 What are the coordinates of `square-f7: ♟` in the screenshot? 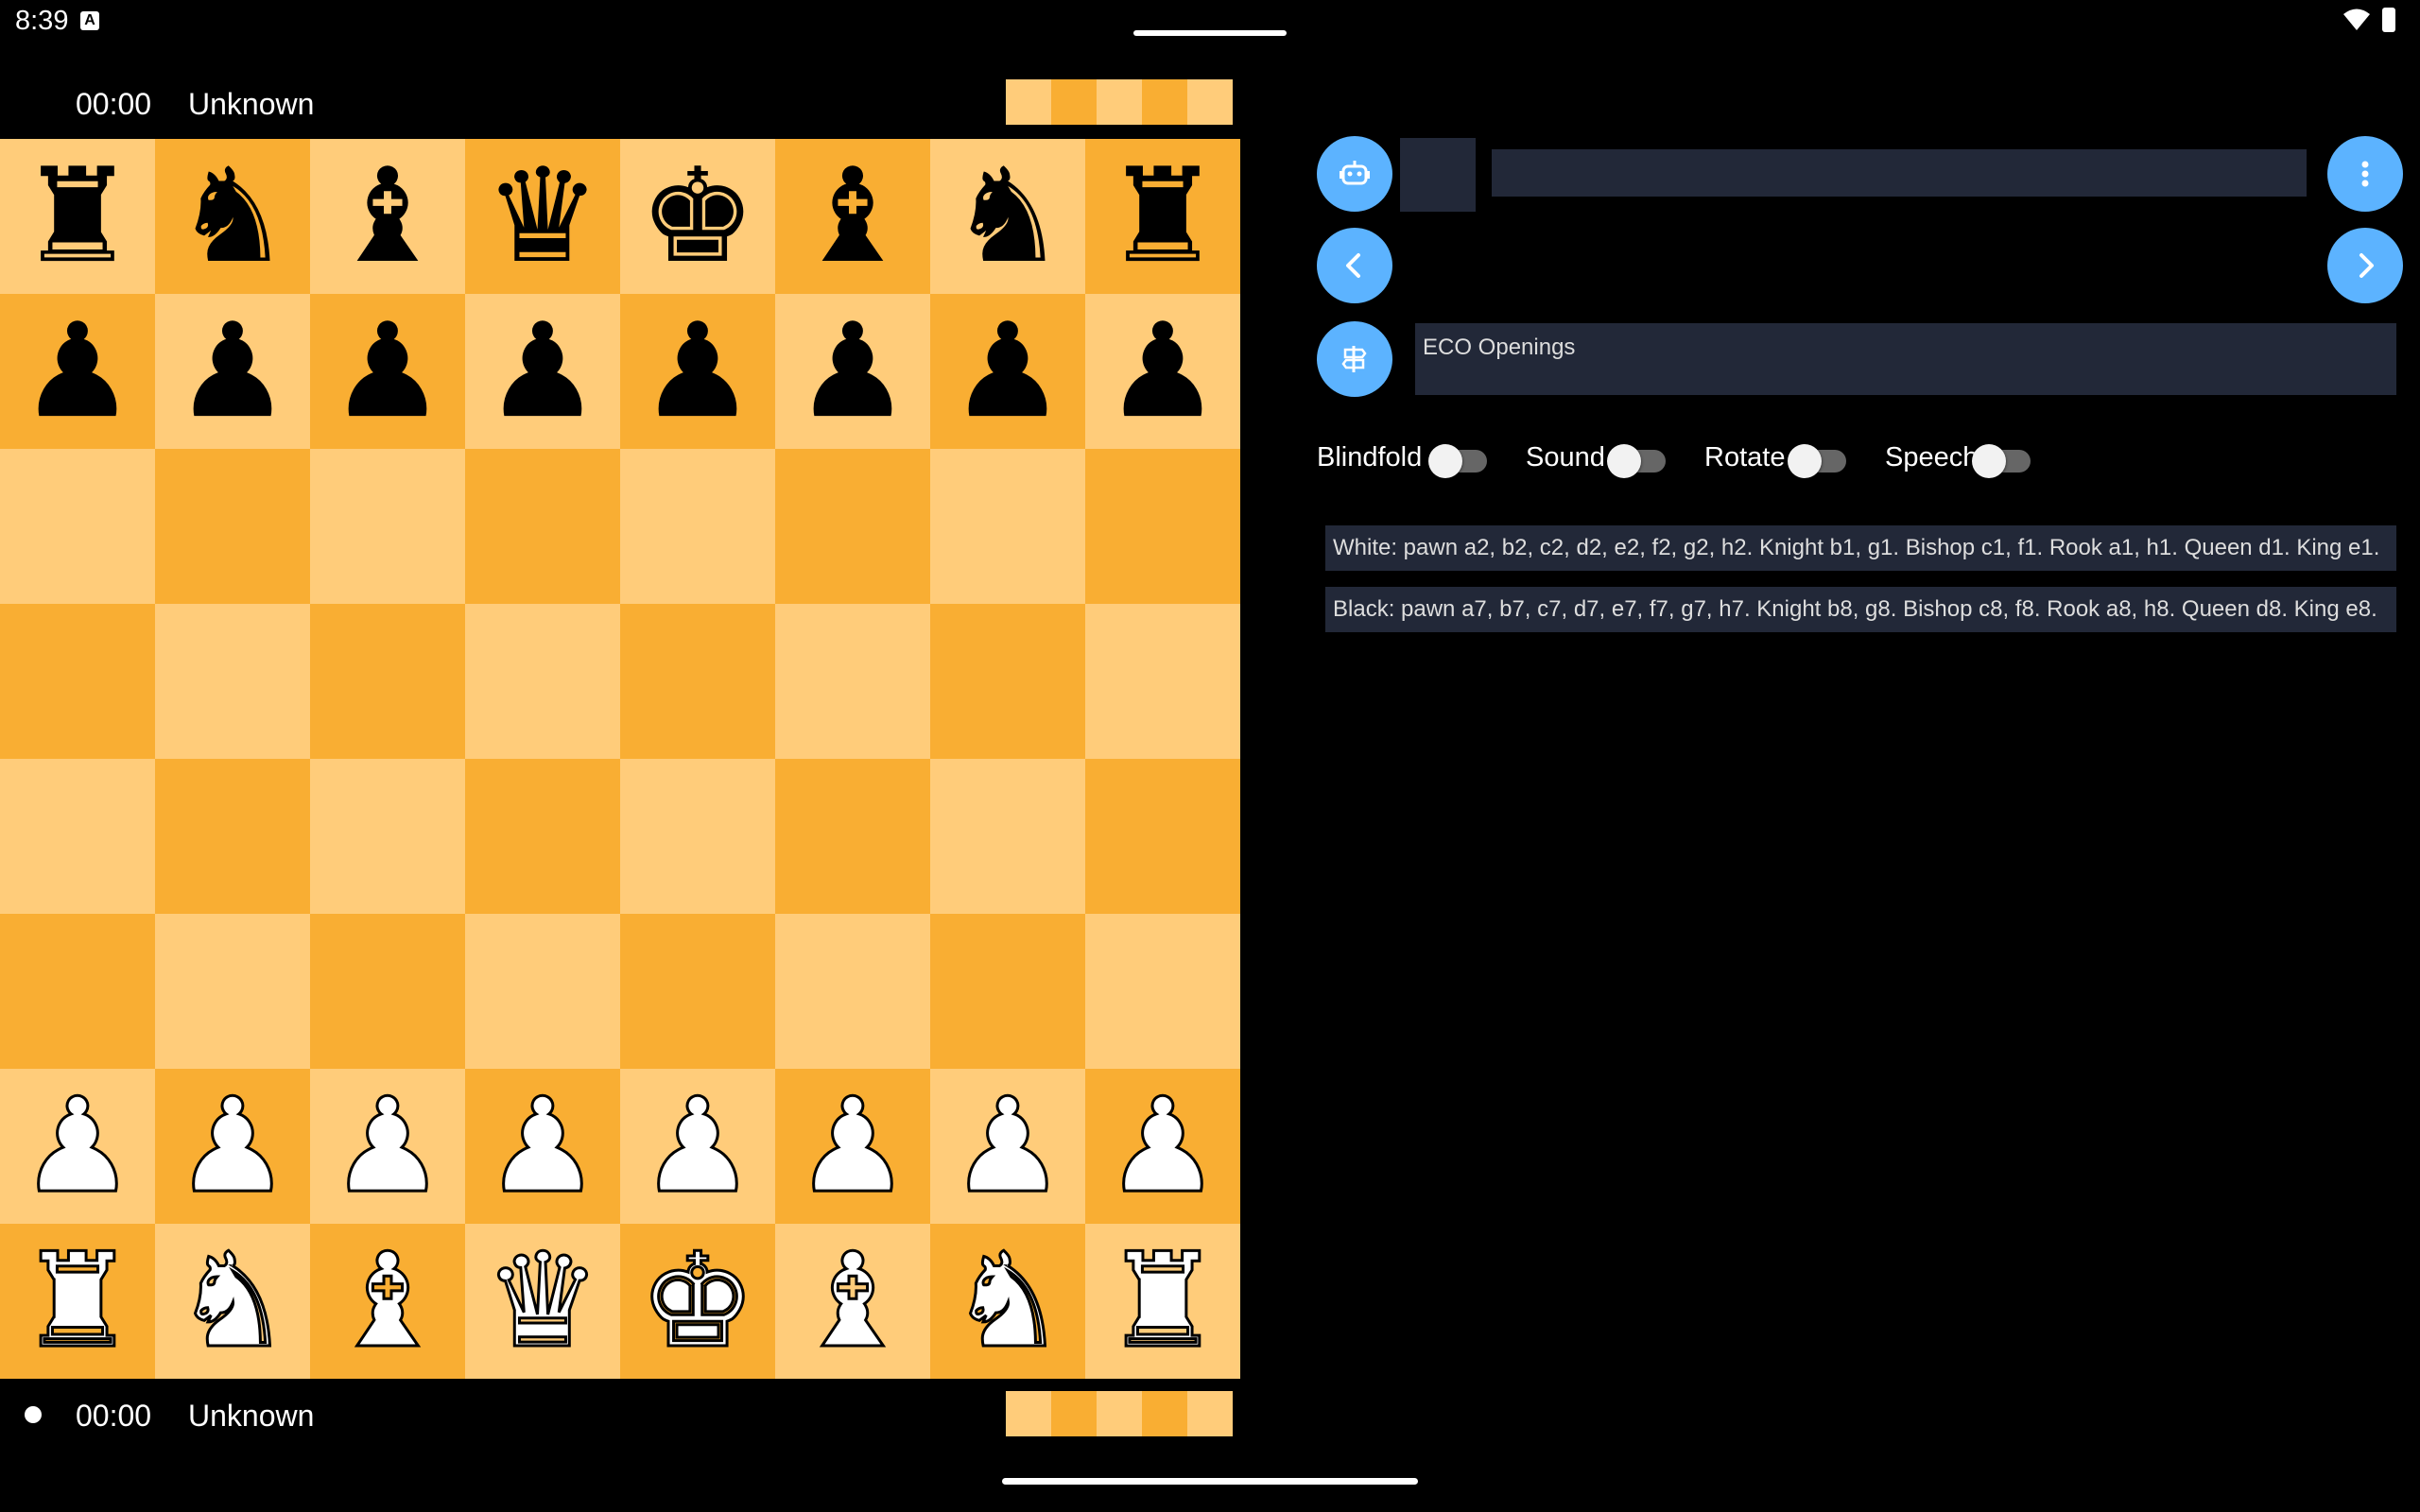 It's located at (852, 371).